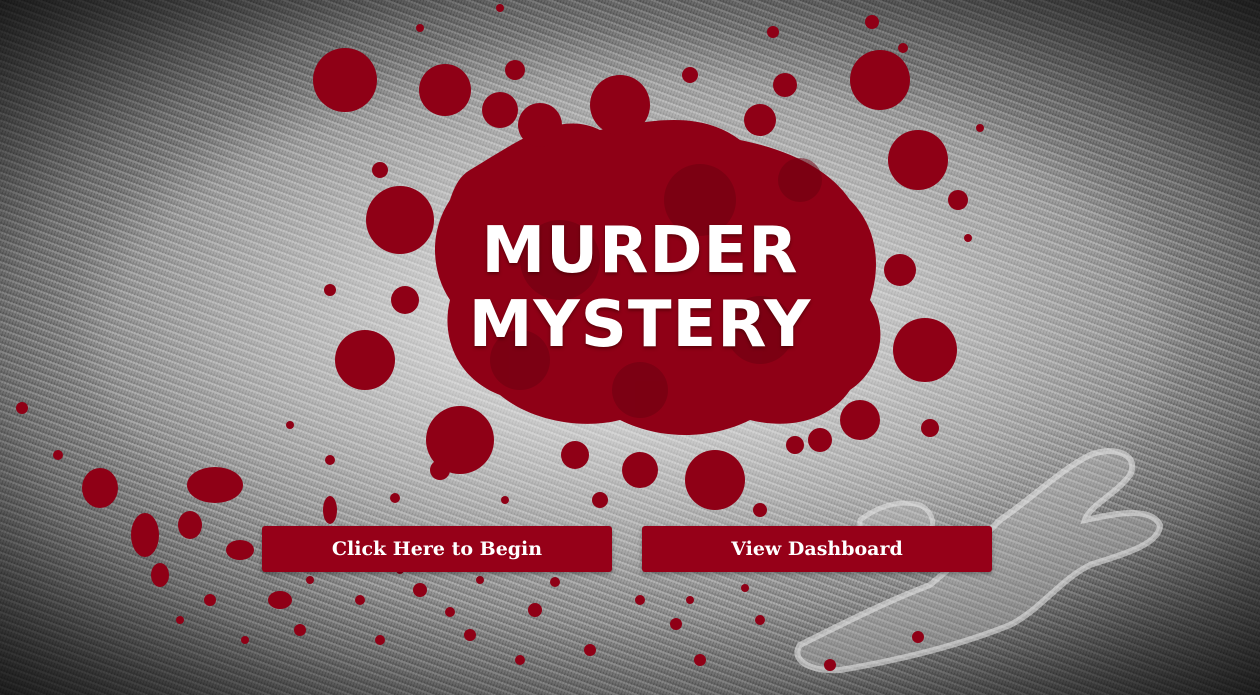 The width and height of the screenshot is (1260, 695). Describe the element at coordinates (437, 549) in the screenshot. I see `begin-button: Click Here to Begin` at that location.